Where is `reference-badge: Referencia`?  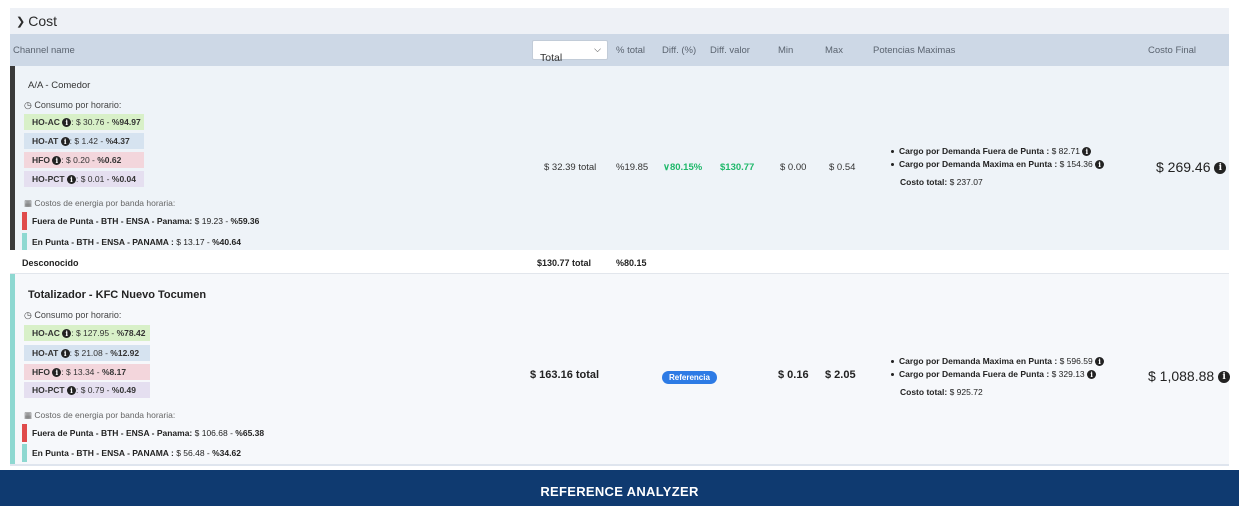 reference-badge: Referencia is located at coordinates (689, 377).